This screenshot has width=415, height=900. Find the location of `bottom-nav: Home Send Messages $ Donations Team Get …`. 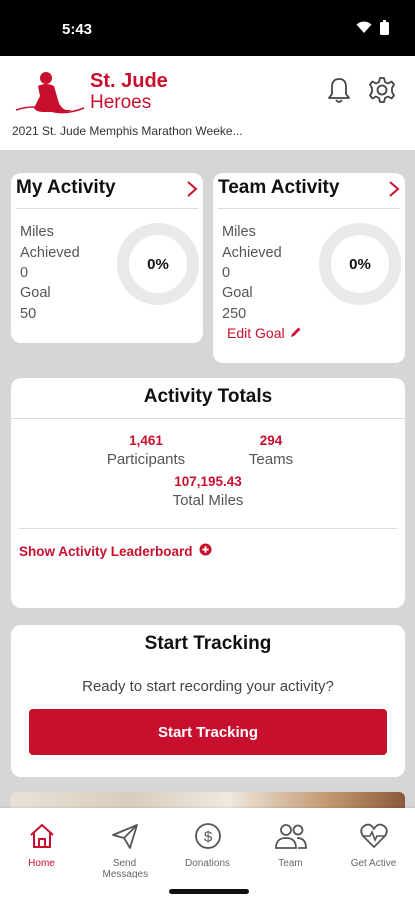

bottom-nav: Home Send Messages $ Donations Team Get … is located at coordinates (207, 844).